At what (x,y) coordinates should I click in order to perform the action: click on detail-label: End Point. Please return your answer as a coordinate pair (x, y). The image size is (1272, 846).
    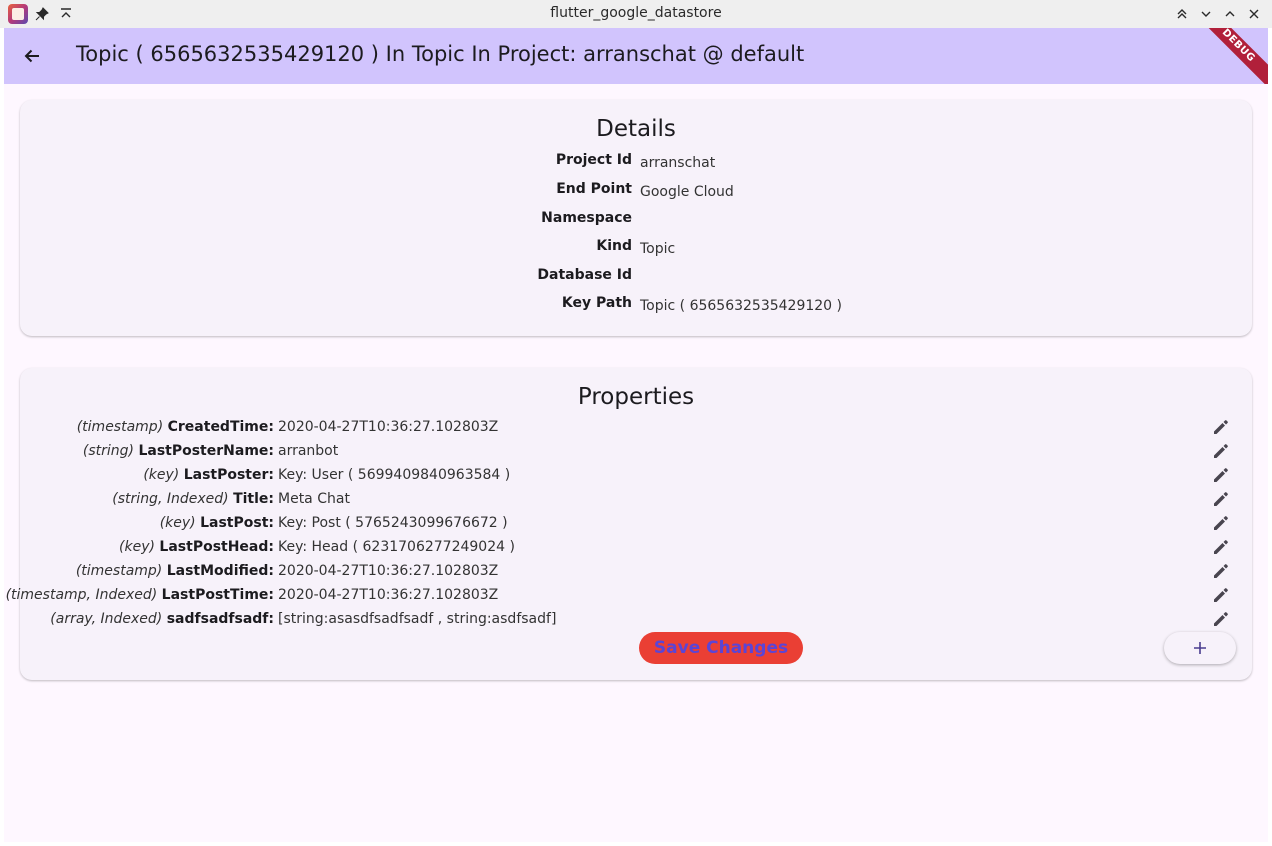
    Looking at the image, I should click on (594, 189).